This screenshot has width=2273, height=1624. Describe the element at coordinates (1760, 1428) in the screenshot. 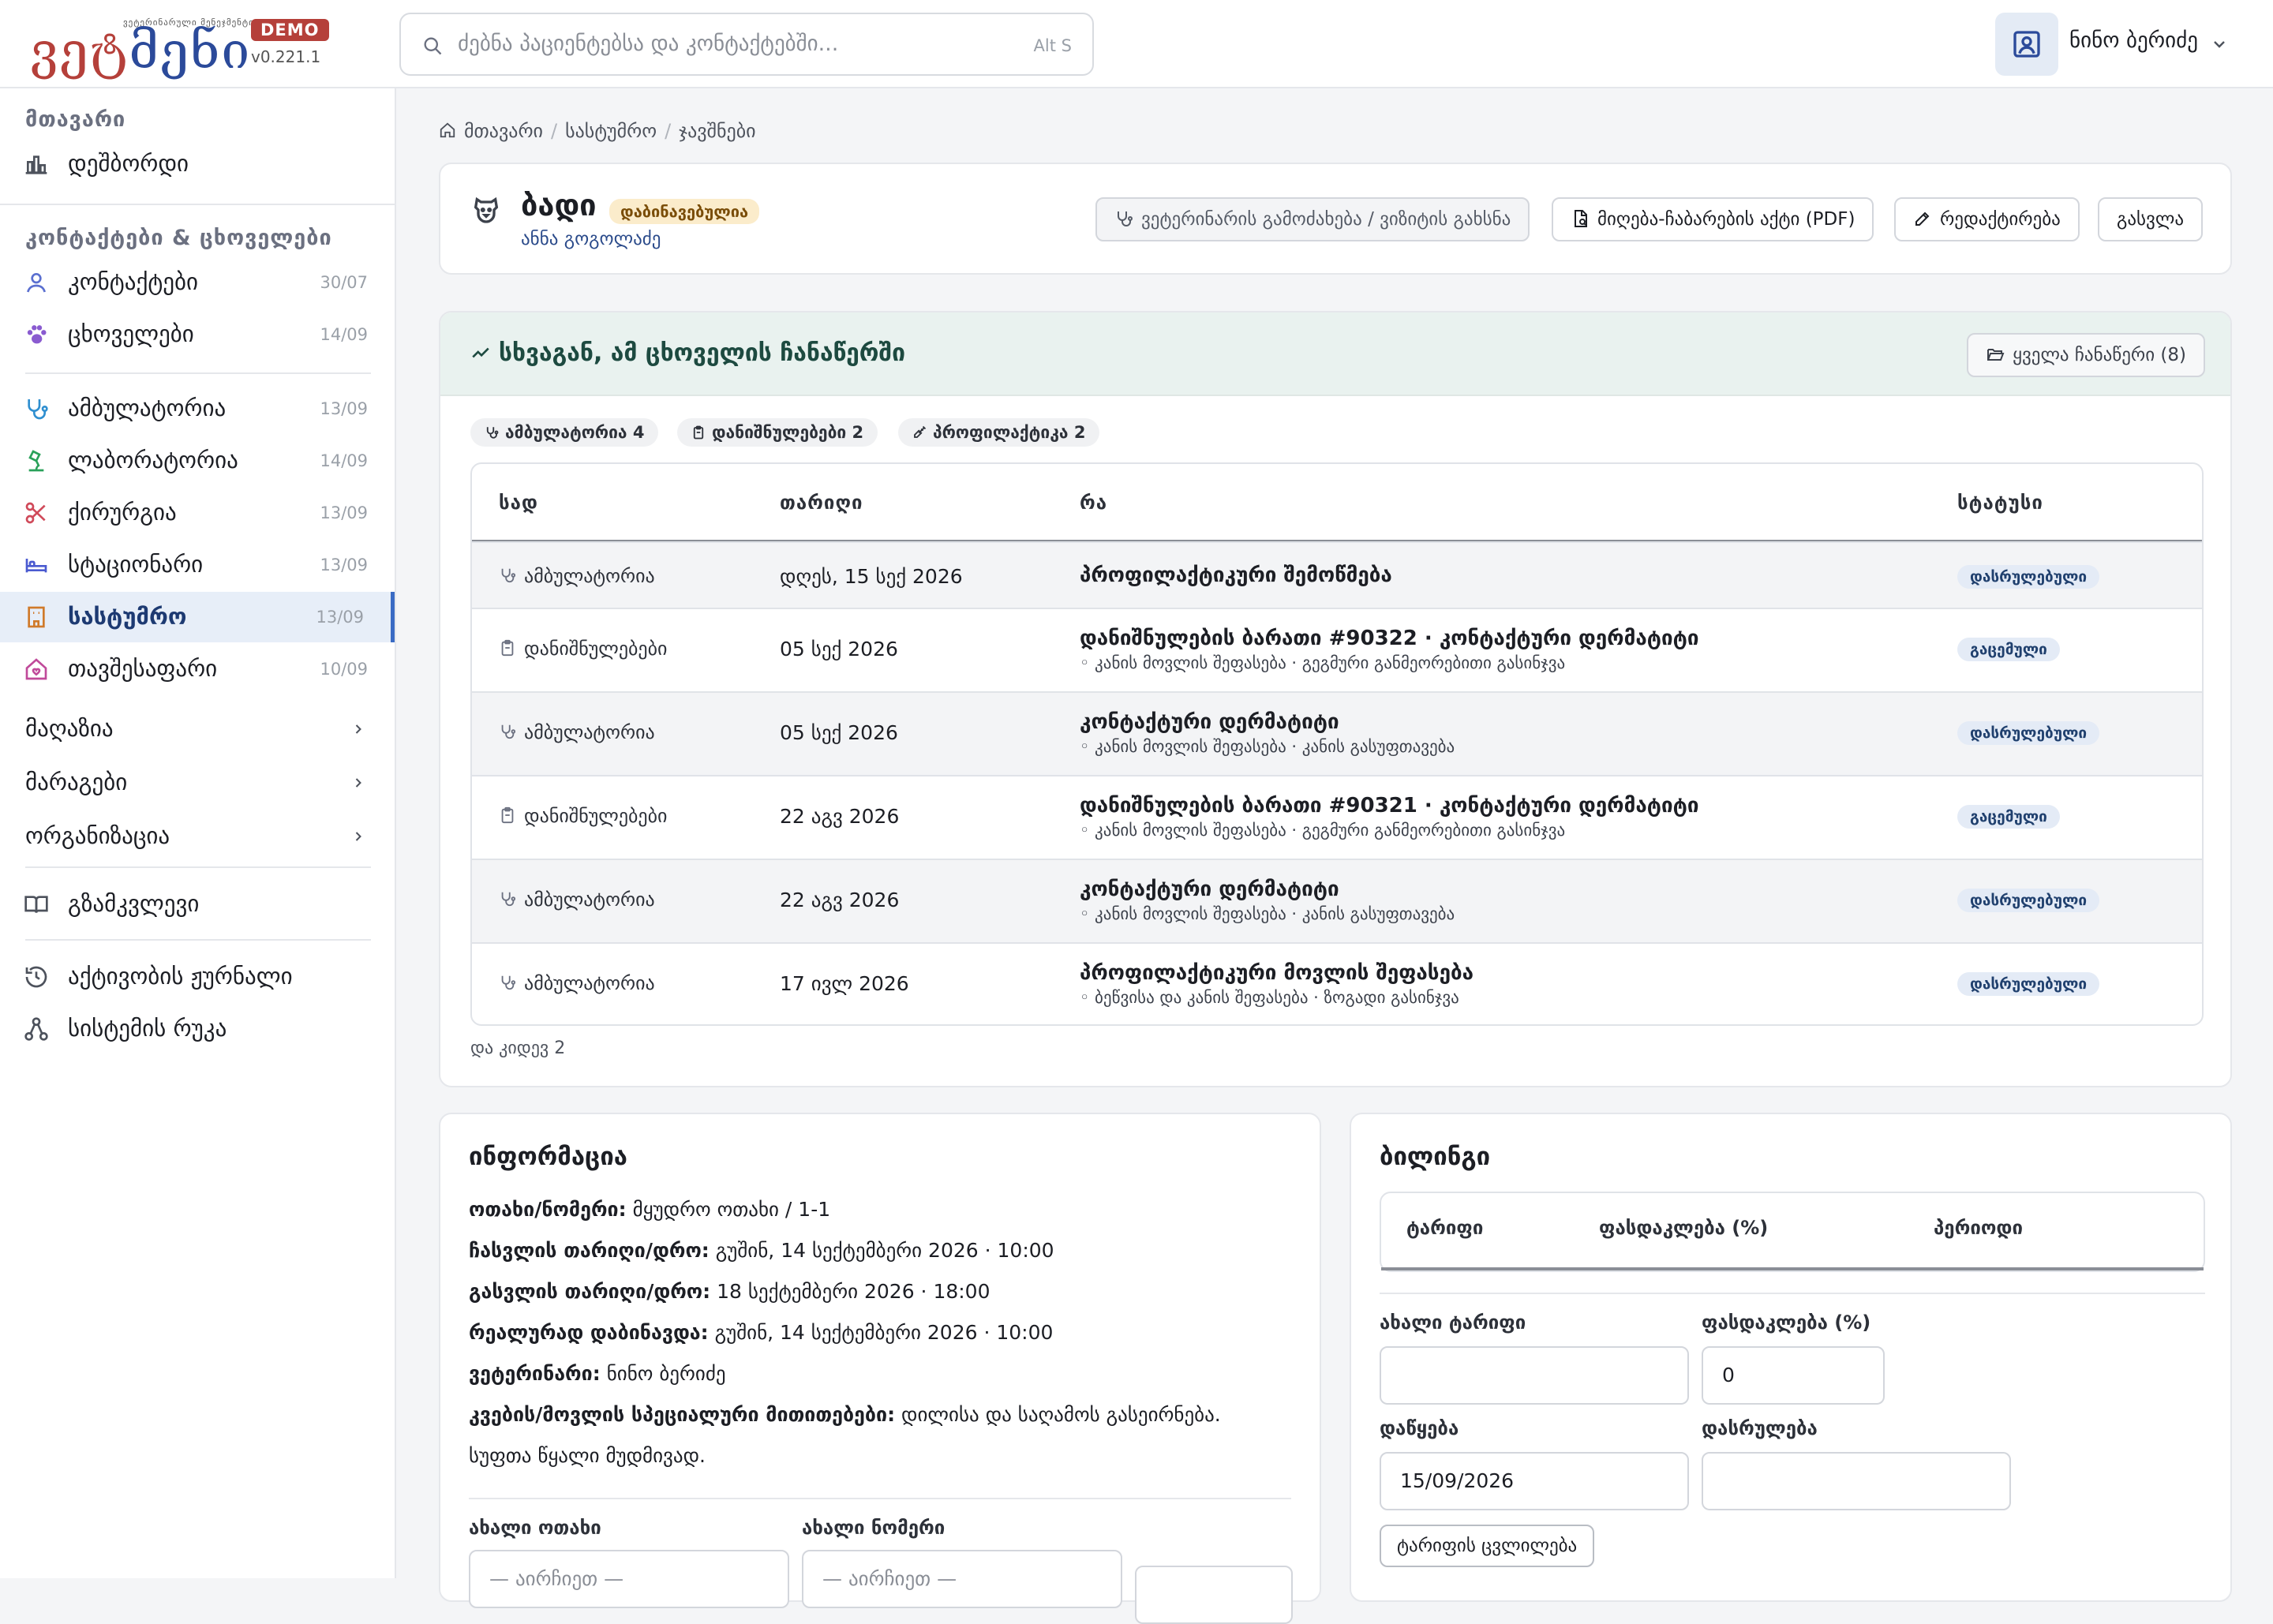

I see `end-date-label: დასრულება` at that location.